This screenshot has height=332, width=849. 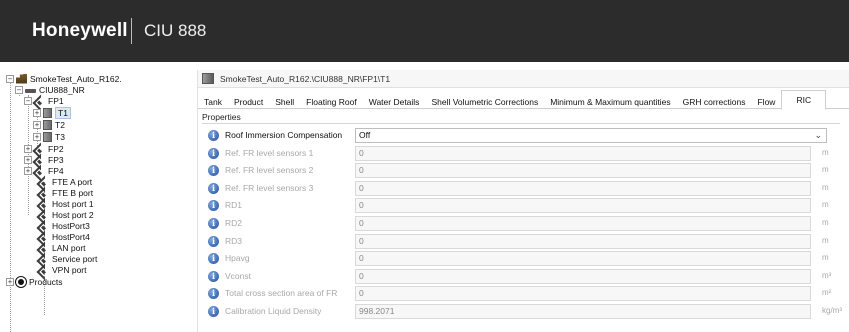 What do you see at coordinates (832, 310) in the screenshot?
I see `property-unit: kg/m³` at bounding box center [832, 310].